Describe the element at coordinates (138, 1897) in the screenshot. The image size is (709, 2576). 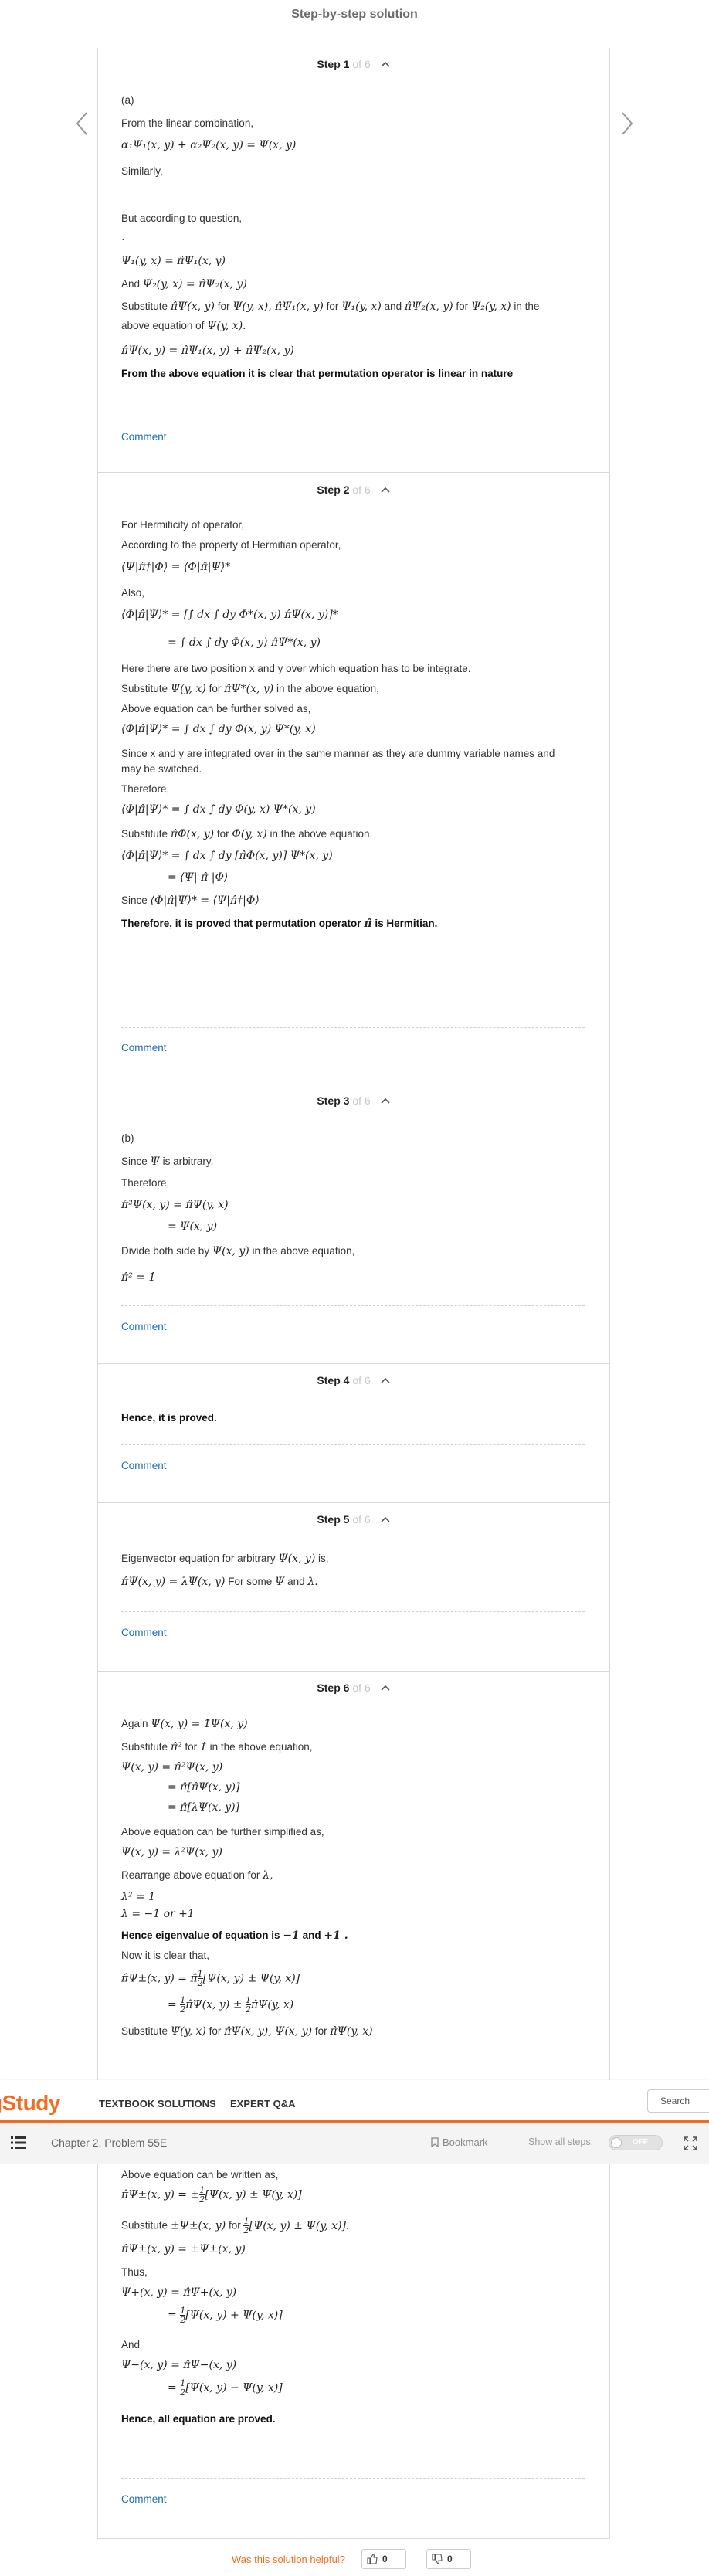
I see `equation: λ² = 1` at that location.